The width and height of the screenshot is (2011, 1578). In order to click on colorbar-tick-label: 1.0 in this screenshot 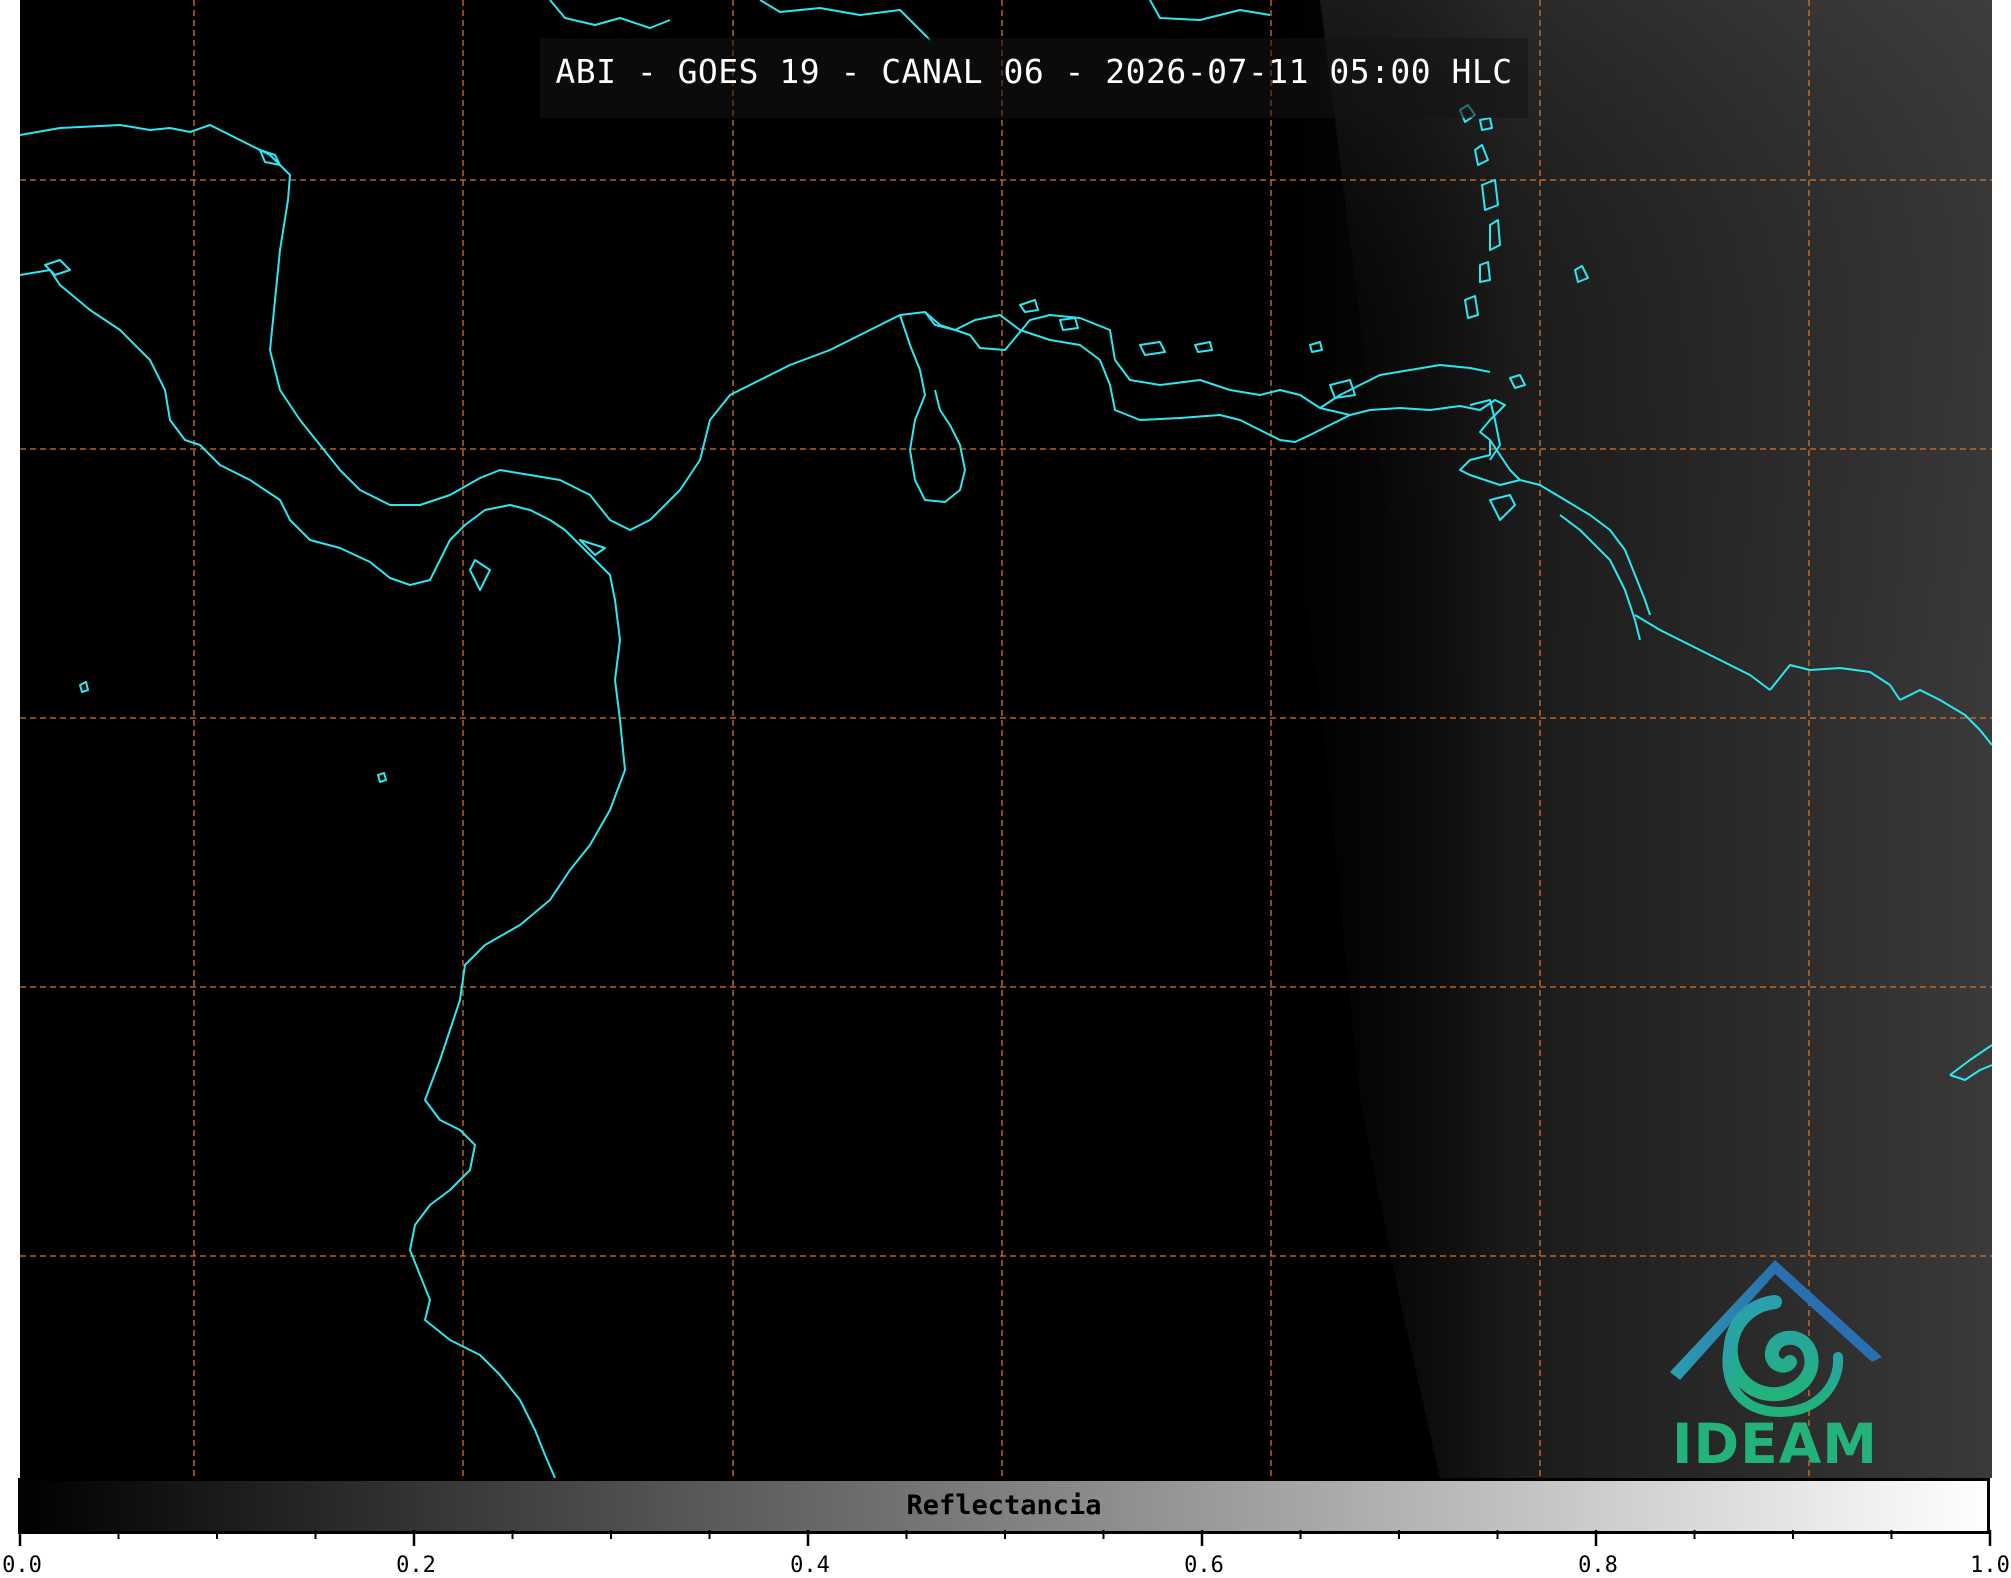, I will do `click(1990, 1565)`.